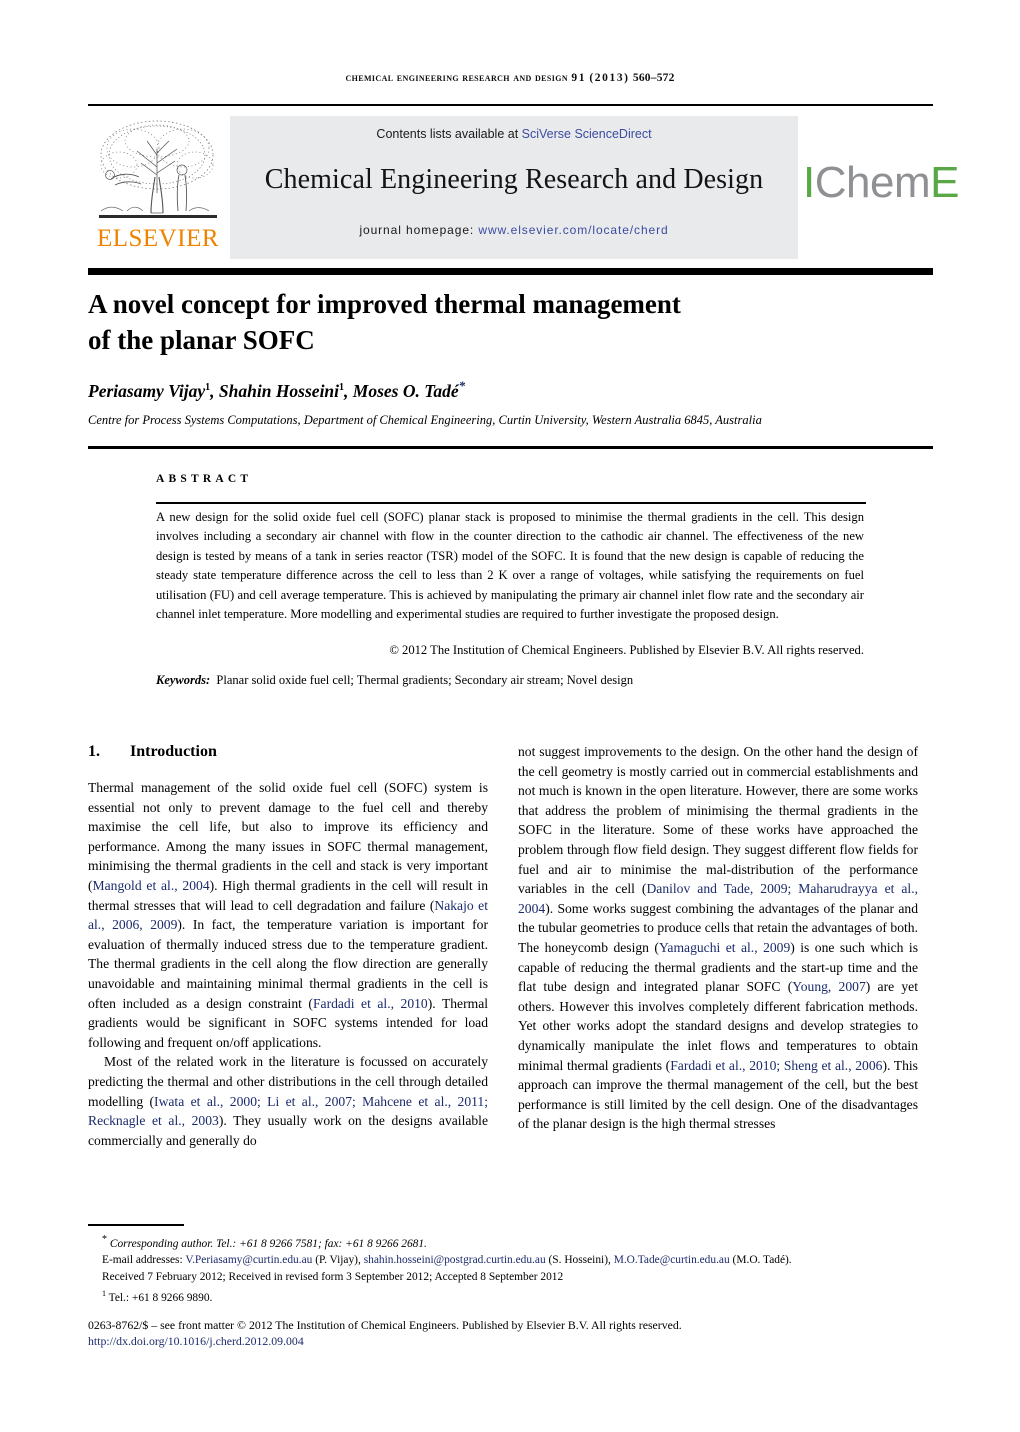  Describe the element at coordinates (405, 390) in the screenshot. I see `author-name: Moses O. Tadé` at that location.